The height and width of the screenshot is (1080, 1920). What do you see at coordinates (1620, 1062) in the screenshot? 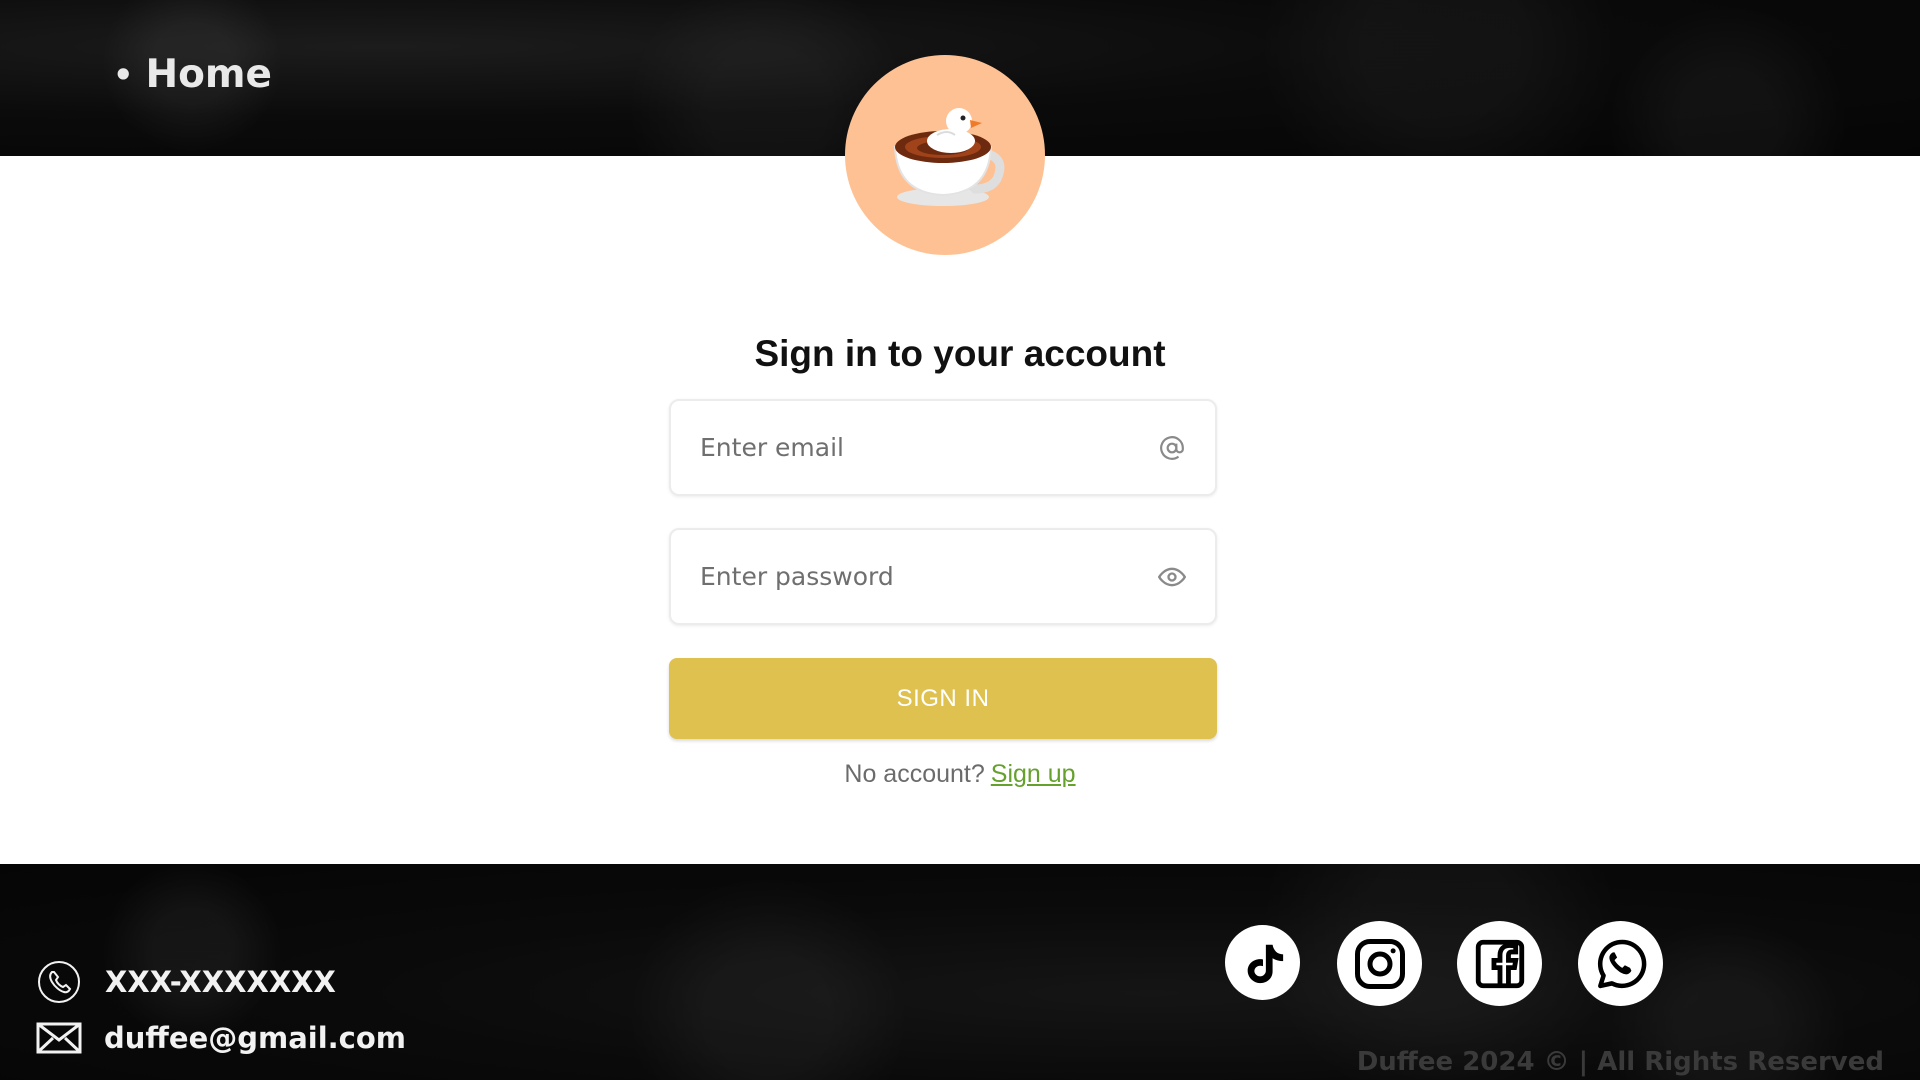
I see `copyright-text: Duffee 2024 © | All Rights Reserved` at bounding box center [1620, 1062].